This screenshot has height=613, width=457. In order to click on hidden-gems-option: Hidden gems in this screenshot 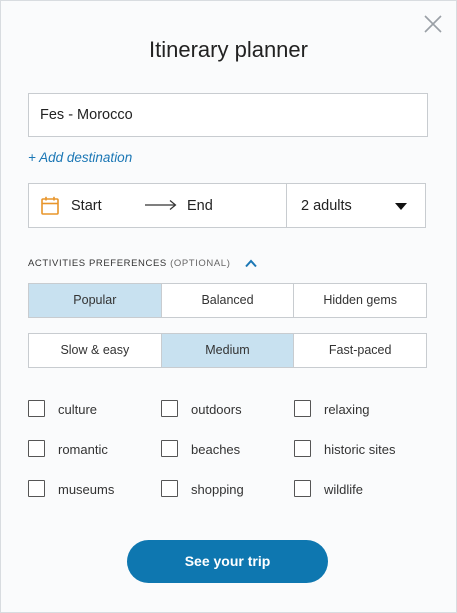, I will do `click(359, 300)`.